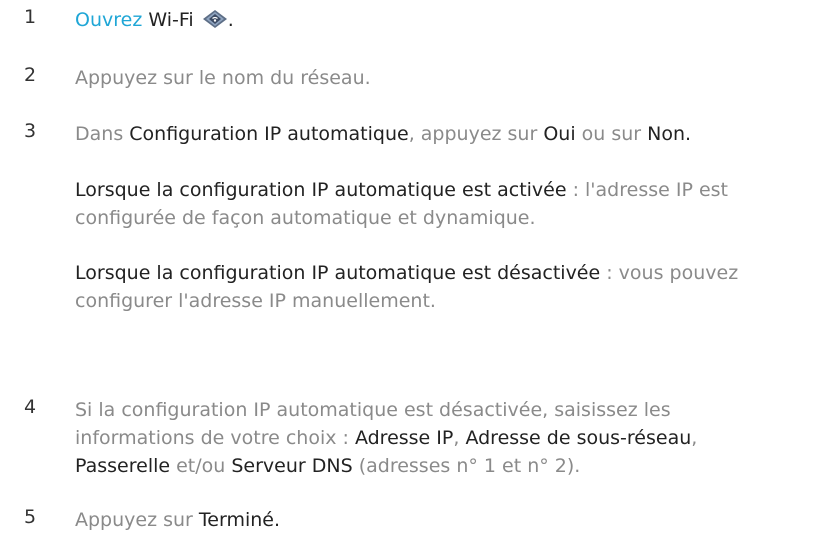  Describe the element at coordinates (30, 407) in the screenshot. I see `step-number: 4` at that location.